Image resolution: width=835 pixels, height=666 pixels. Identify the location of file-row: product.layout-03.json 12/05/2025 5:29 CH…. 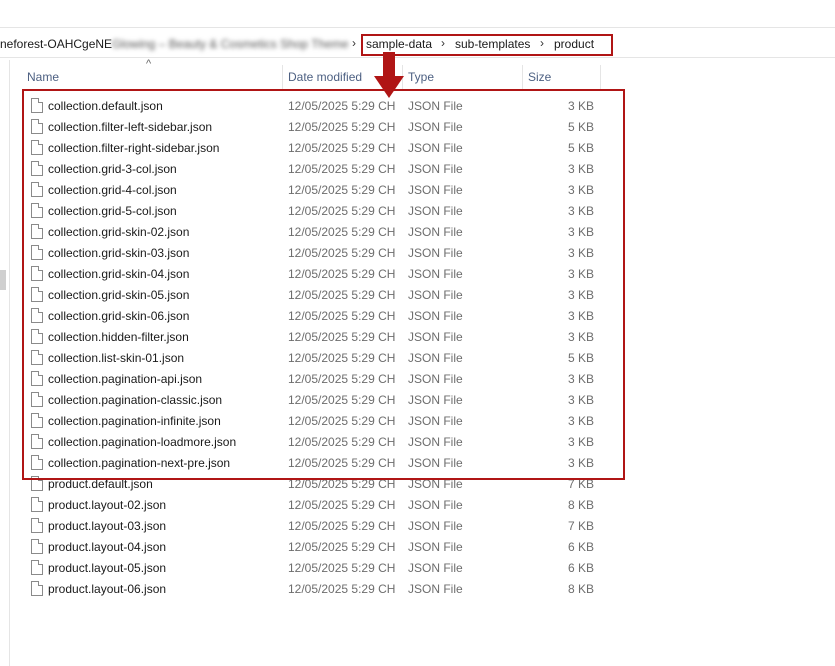
(417, 526).